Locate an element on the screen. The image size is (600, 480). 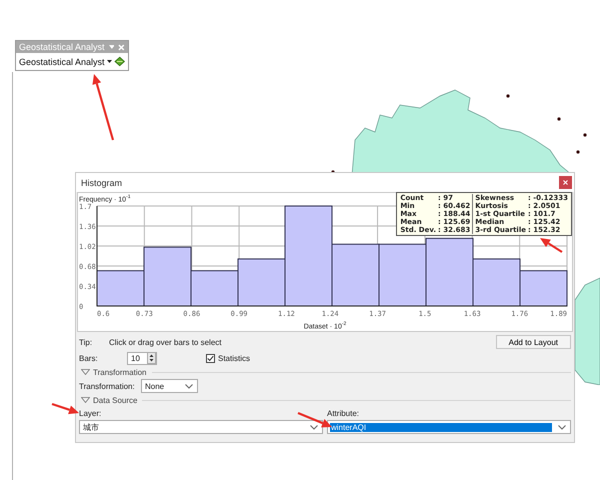
group-title: Transformation is located at coordinates (119, 372).